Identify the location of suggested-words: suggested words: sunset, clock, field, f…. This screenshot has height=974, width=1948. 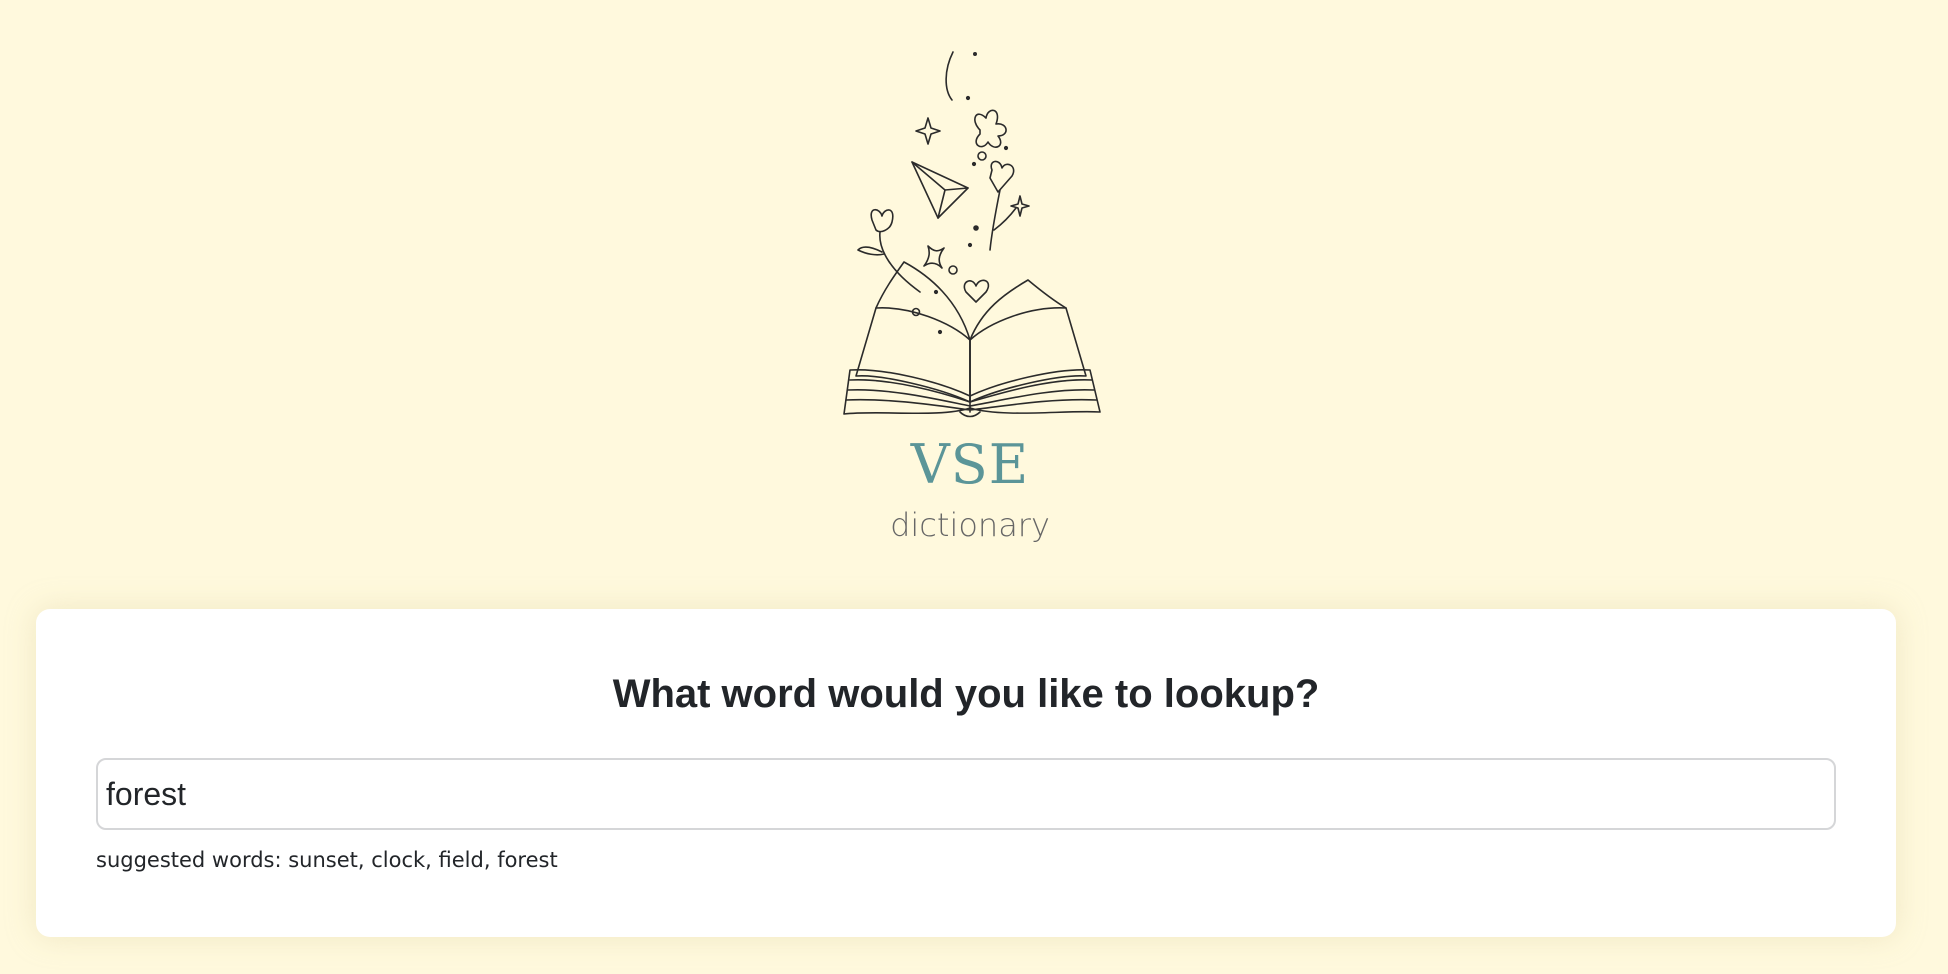
(327, 860).